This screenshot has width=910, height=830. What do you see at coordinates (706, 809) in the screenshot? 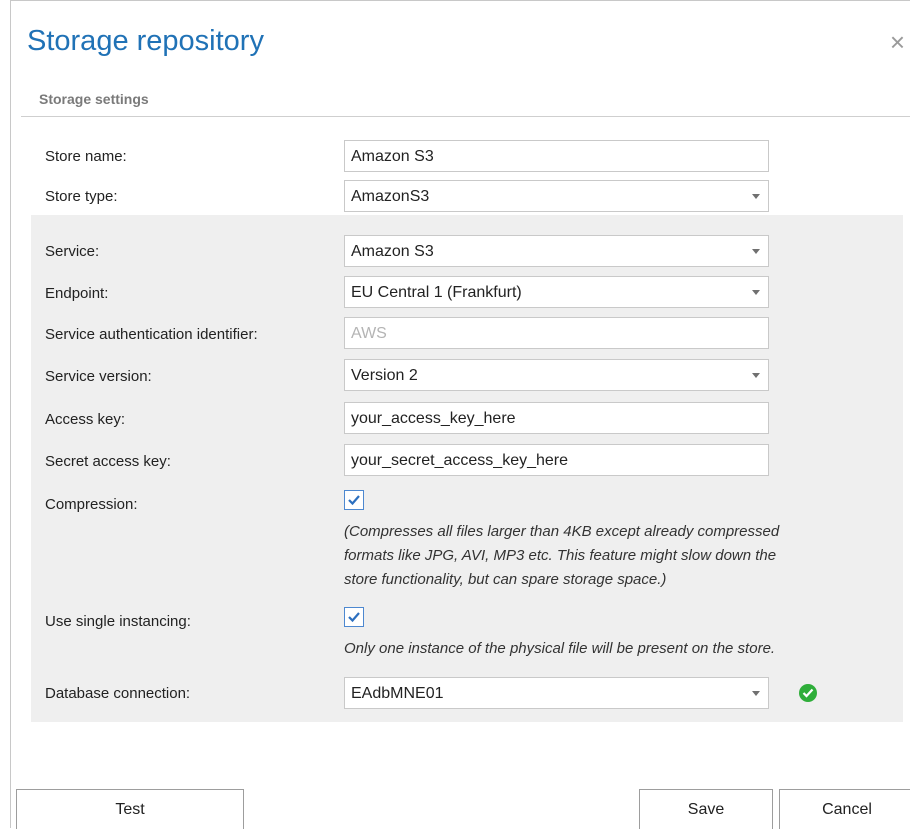
I see `save-button: Save` at bounding box center [706, 809].